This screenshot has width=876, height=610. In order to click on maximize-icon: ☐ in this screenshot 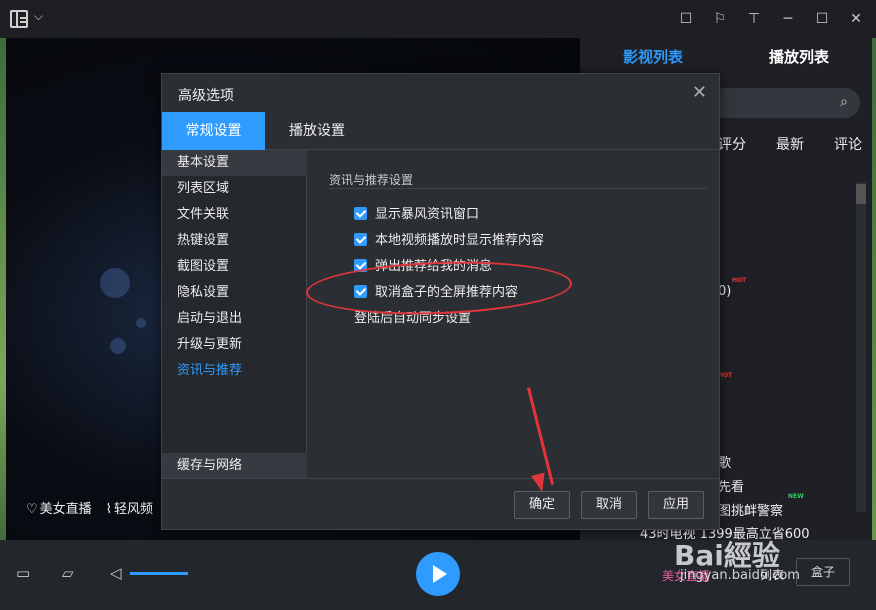, I will do `click(822, 19)`.